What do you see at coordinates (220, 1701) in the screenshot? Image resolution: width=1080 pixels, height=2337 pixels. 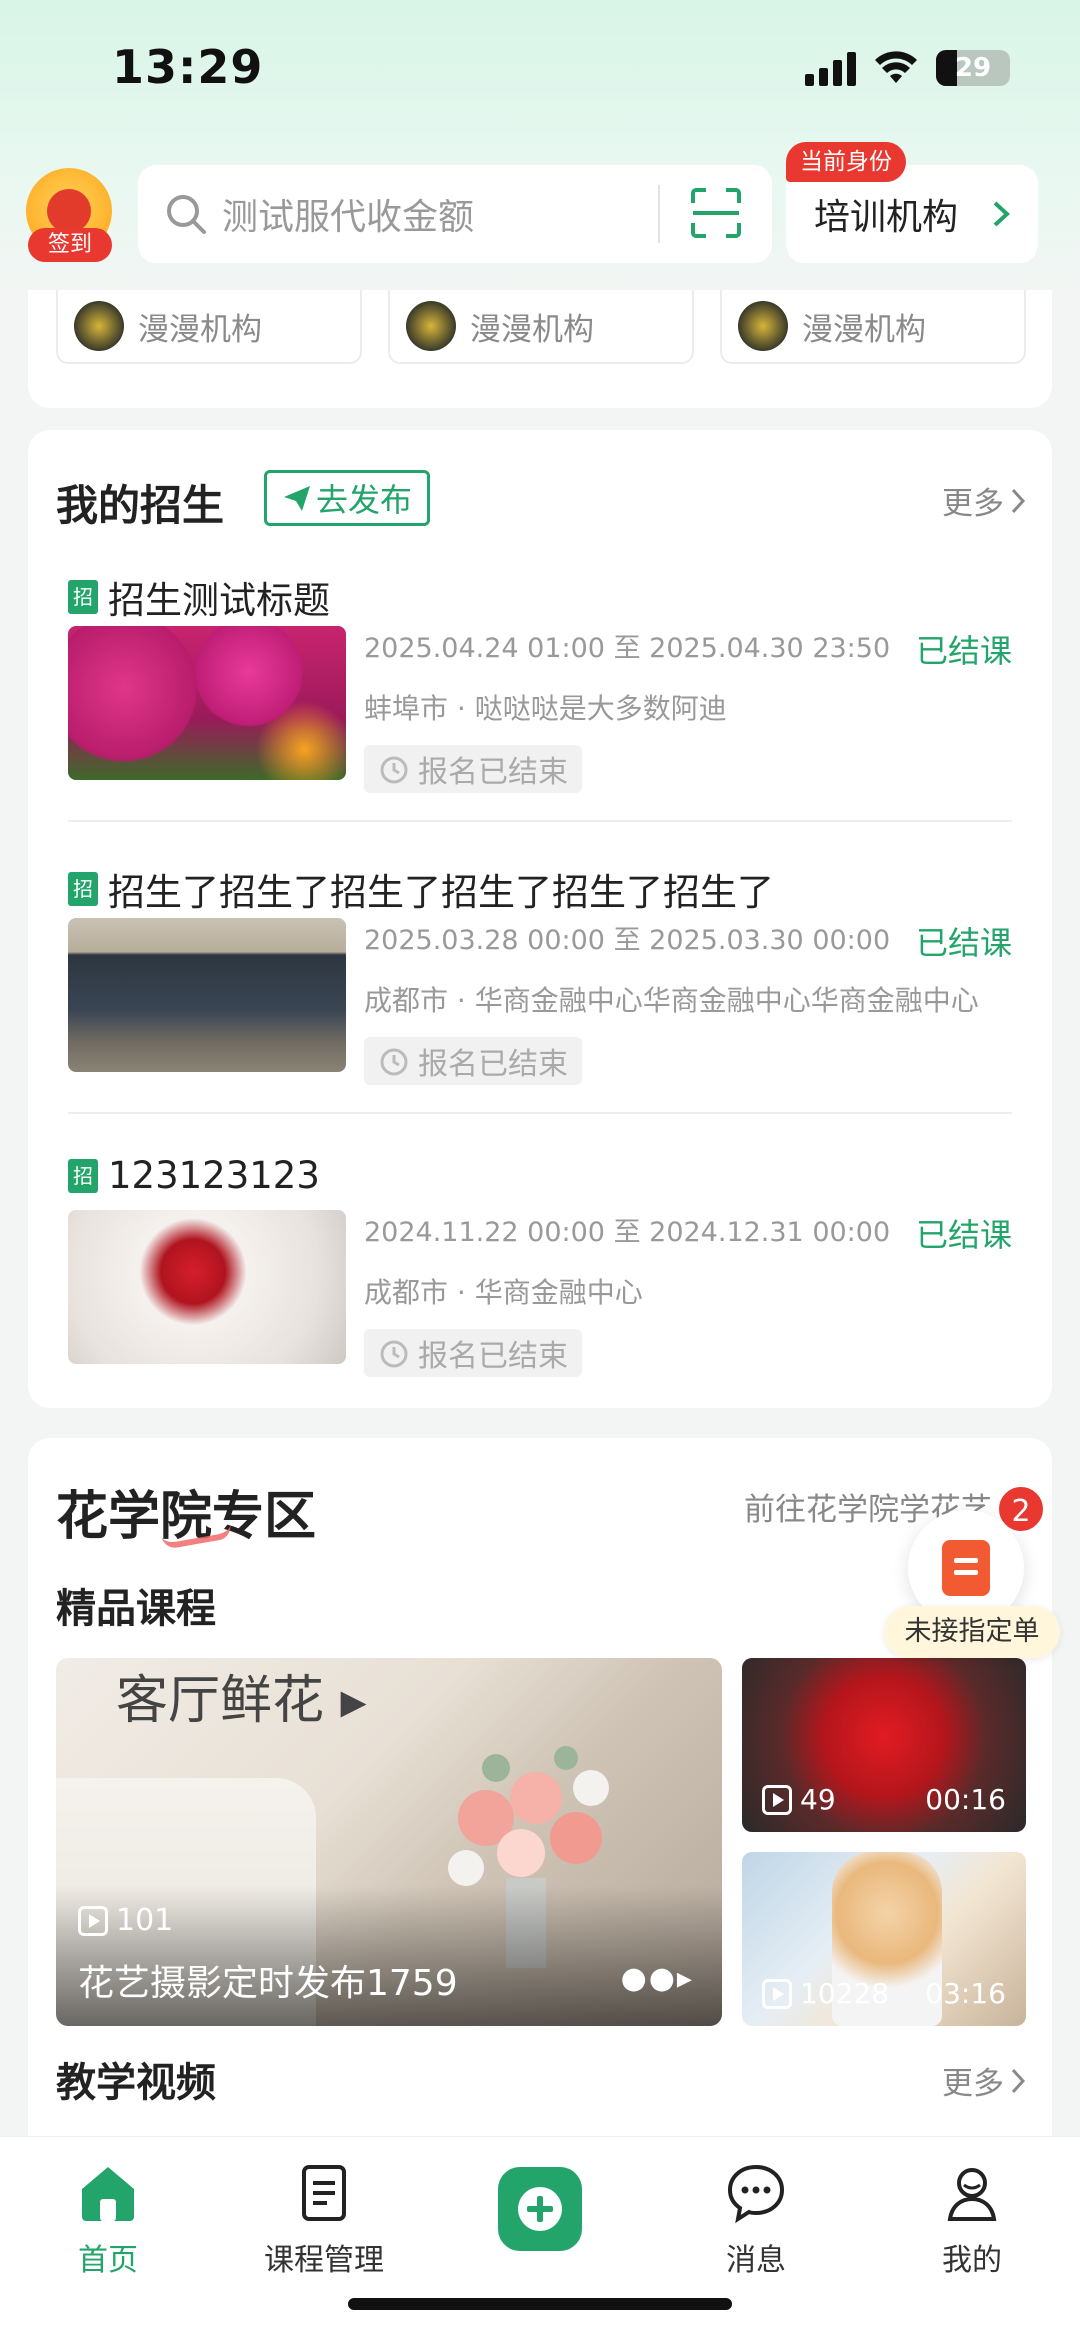 I see `course-caption-text: 客厅鲜花` at bounding box center [220, 1701].